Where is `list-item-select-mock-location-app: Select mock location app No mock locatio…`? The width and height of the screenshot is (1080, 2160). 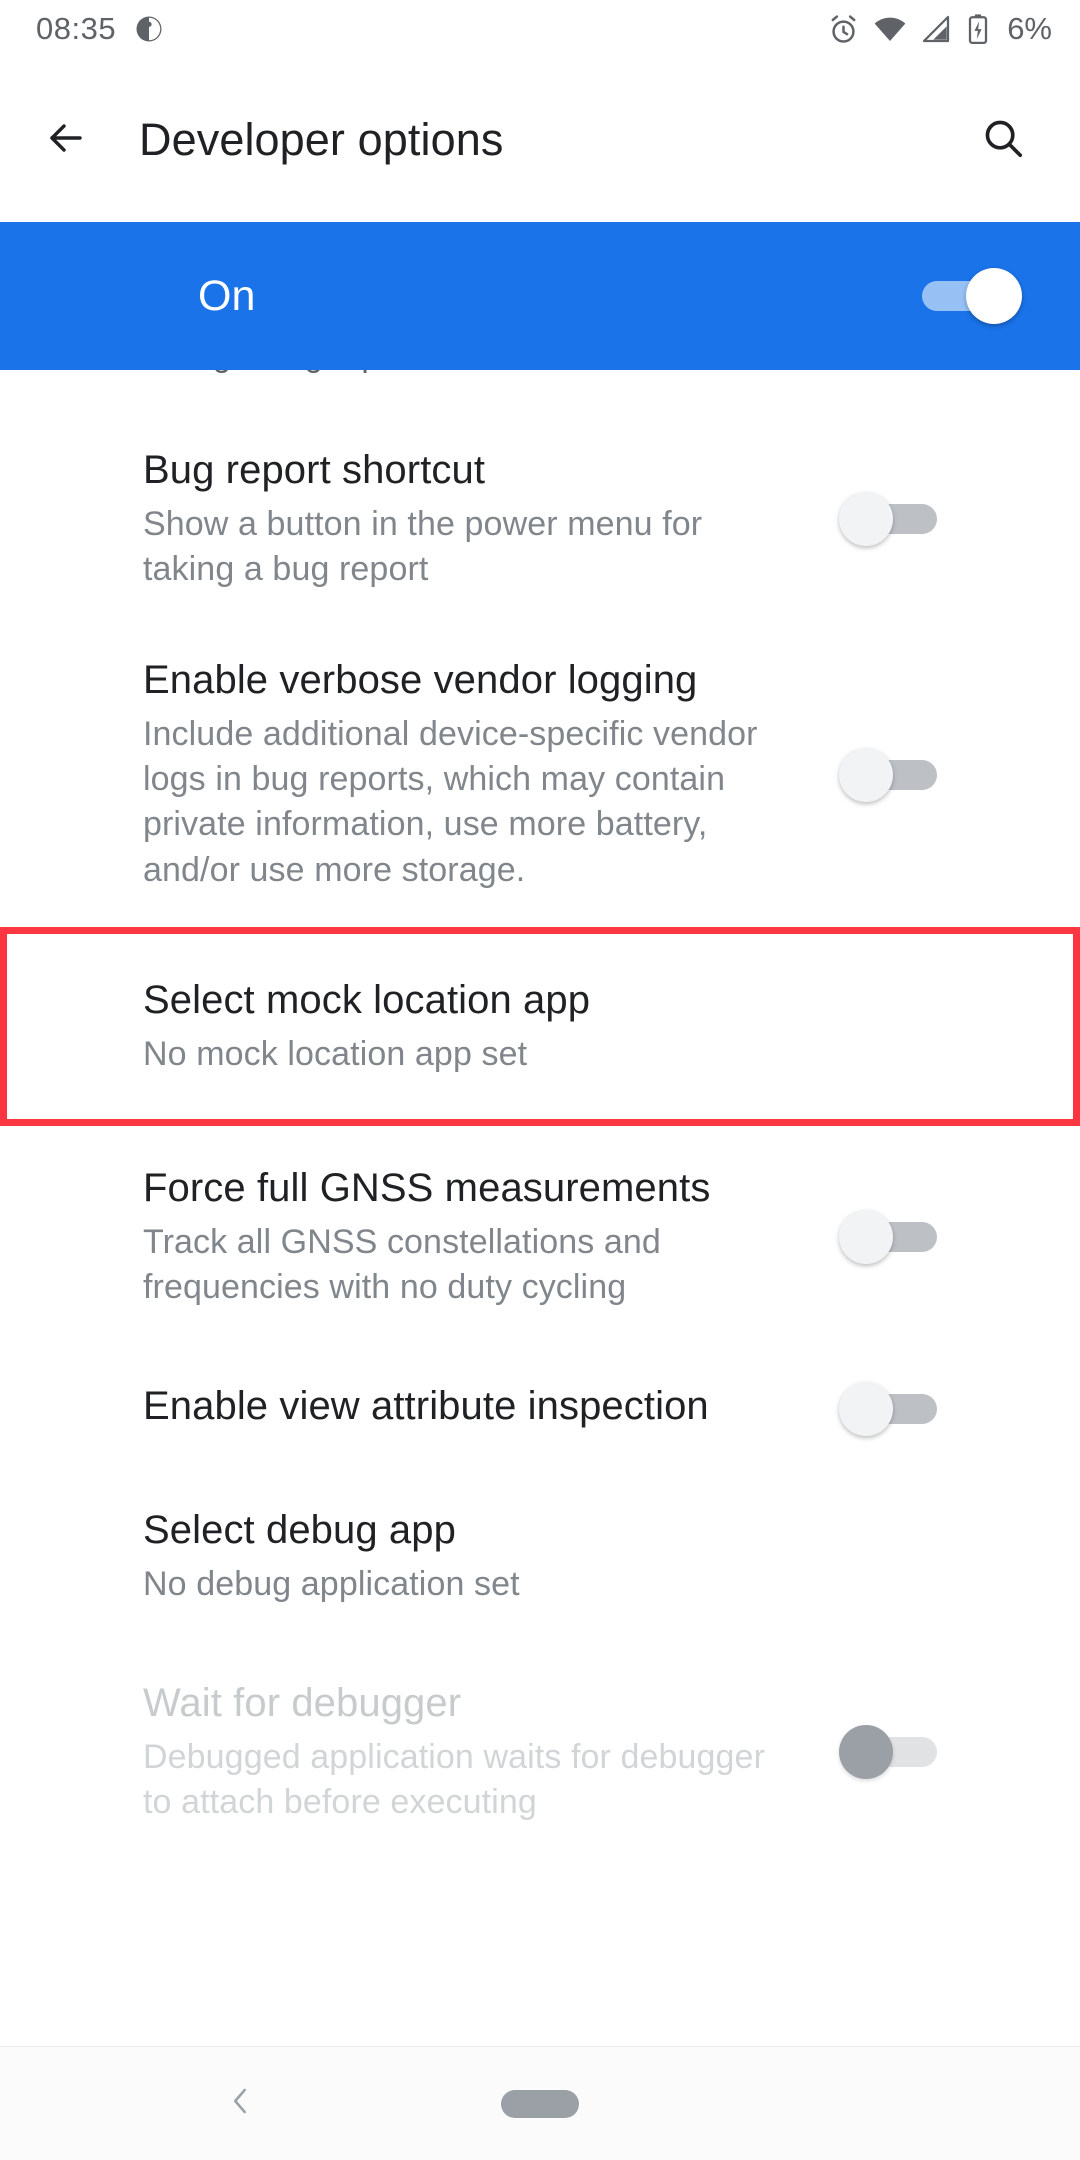
list-item-select-mock-location-app: Select mock location app No mock locatio… is located at coordinates (540, 1026).